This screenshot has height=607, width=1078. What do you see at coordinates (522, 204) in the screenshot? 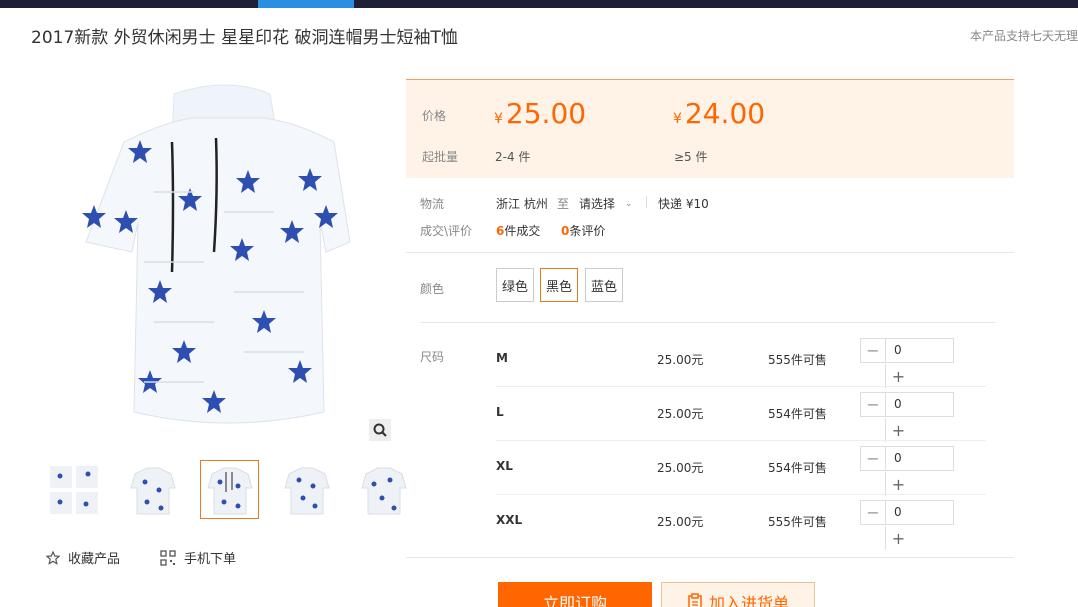
I see `logistics-from: 浙江 杭州` at bounding box center [522, 204].